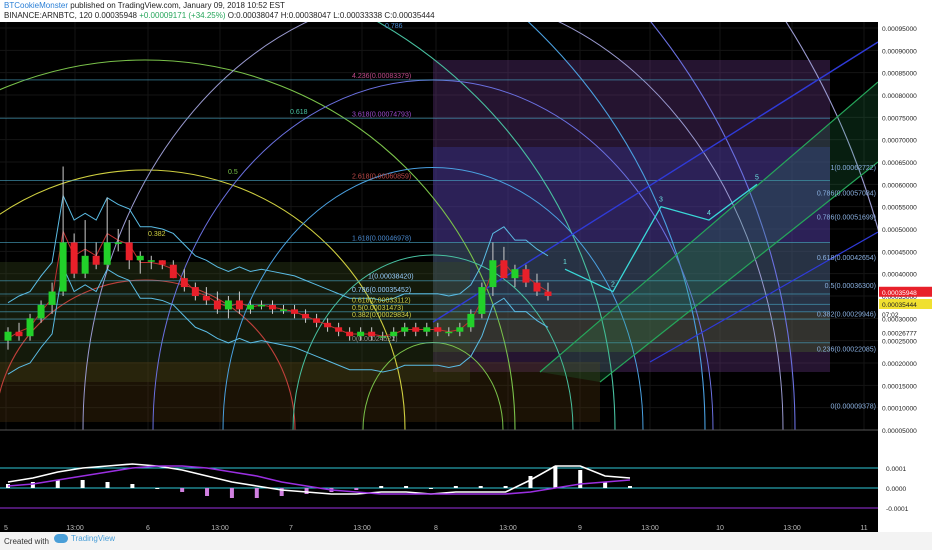 The width and height of the screenshot is (932, 550). I want to click on price-tick-label: 0.00065000, so click(899, 163).